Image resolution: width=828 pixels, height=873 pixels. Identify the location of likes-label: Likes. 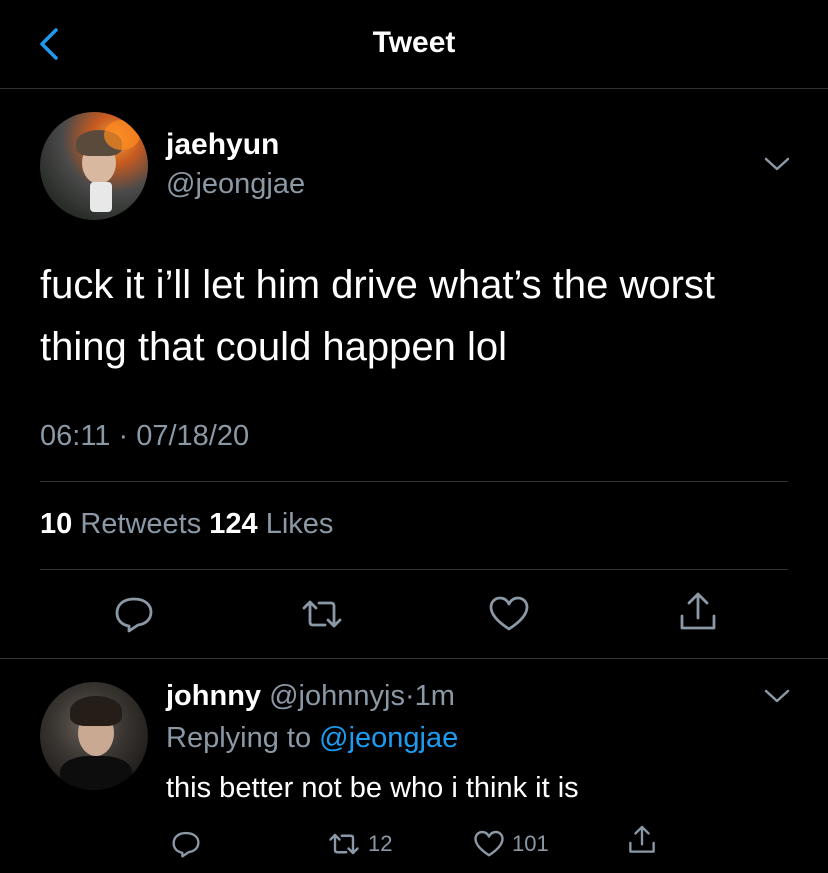
(299, 524).